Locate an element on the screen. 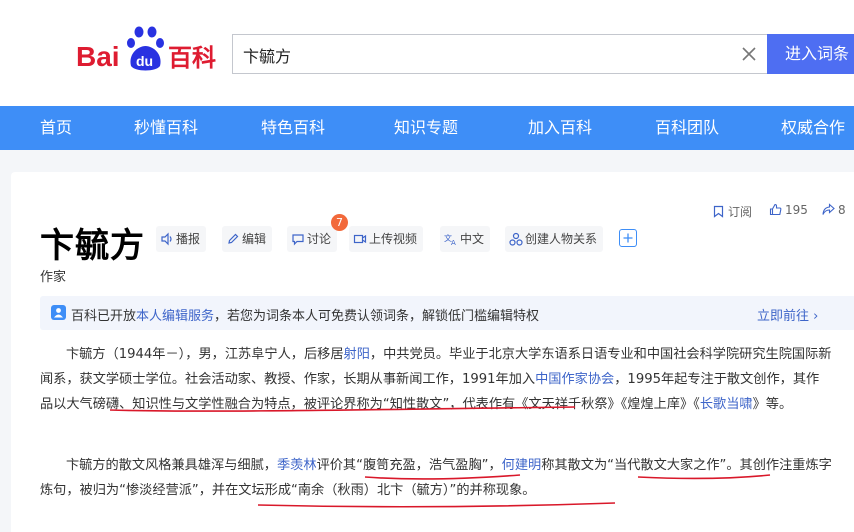  discuss-label: 讨论 is located at coordinates (319, 239).